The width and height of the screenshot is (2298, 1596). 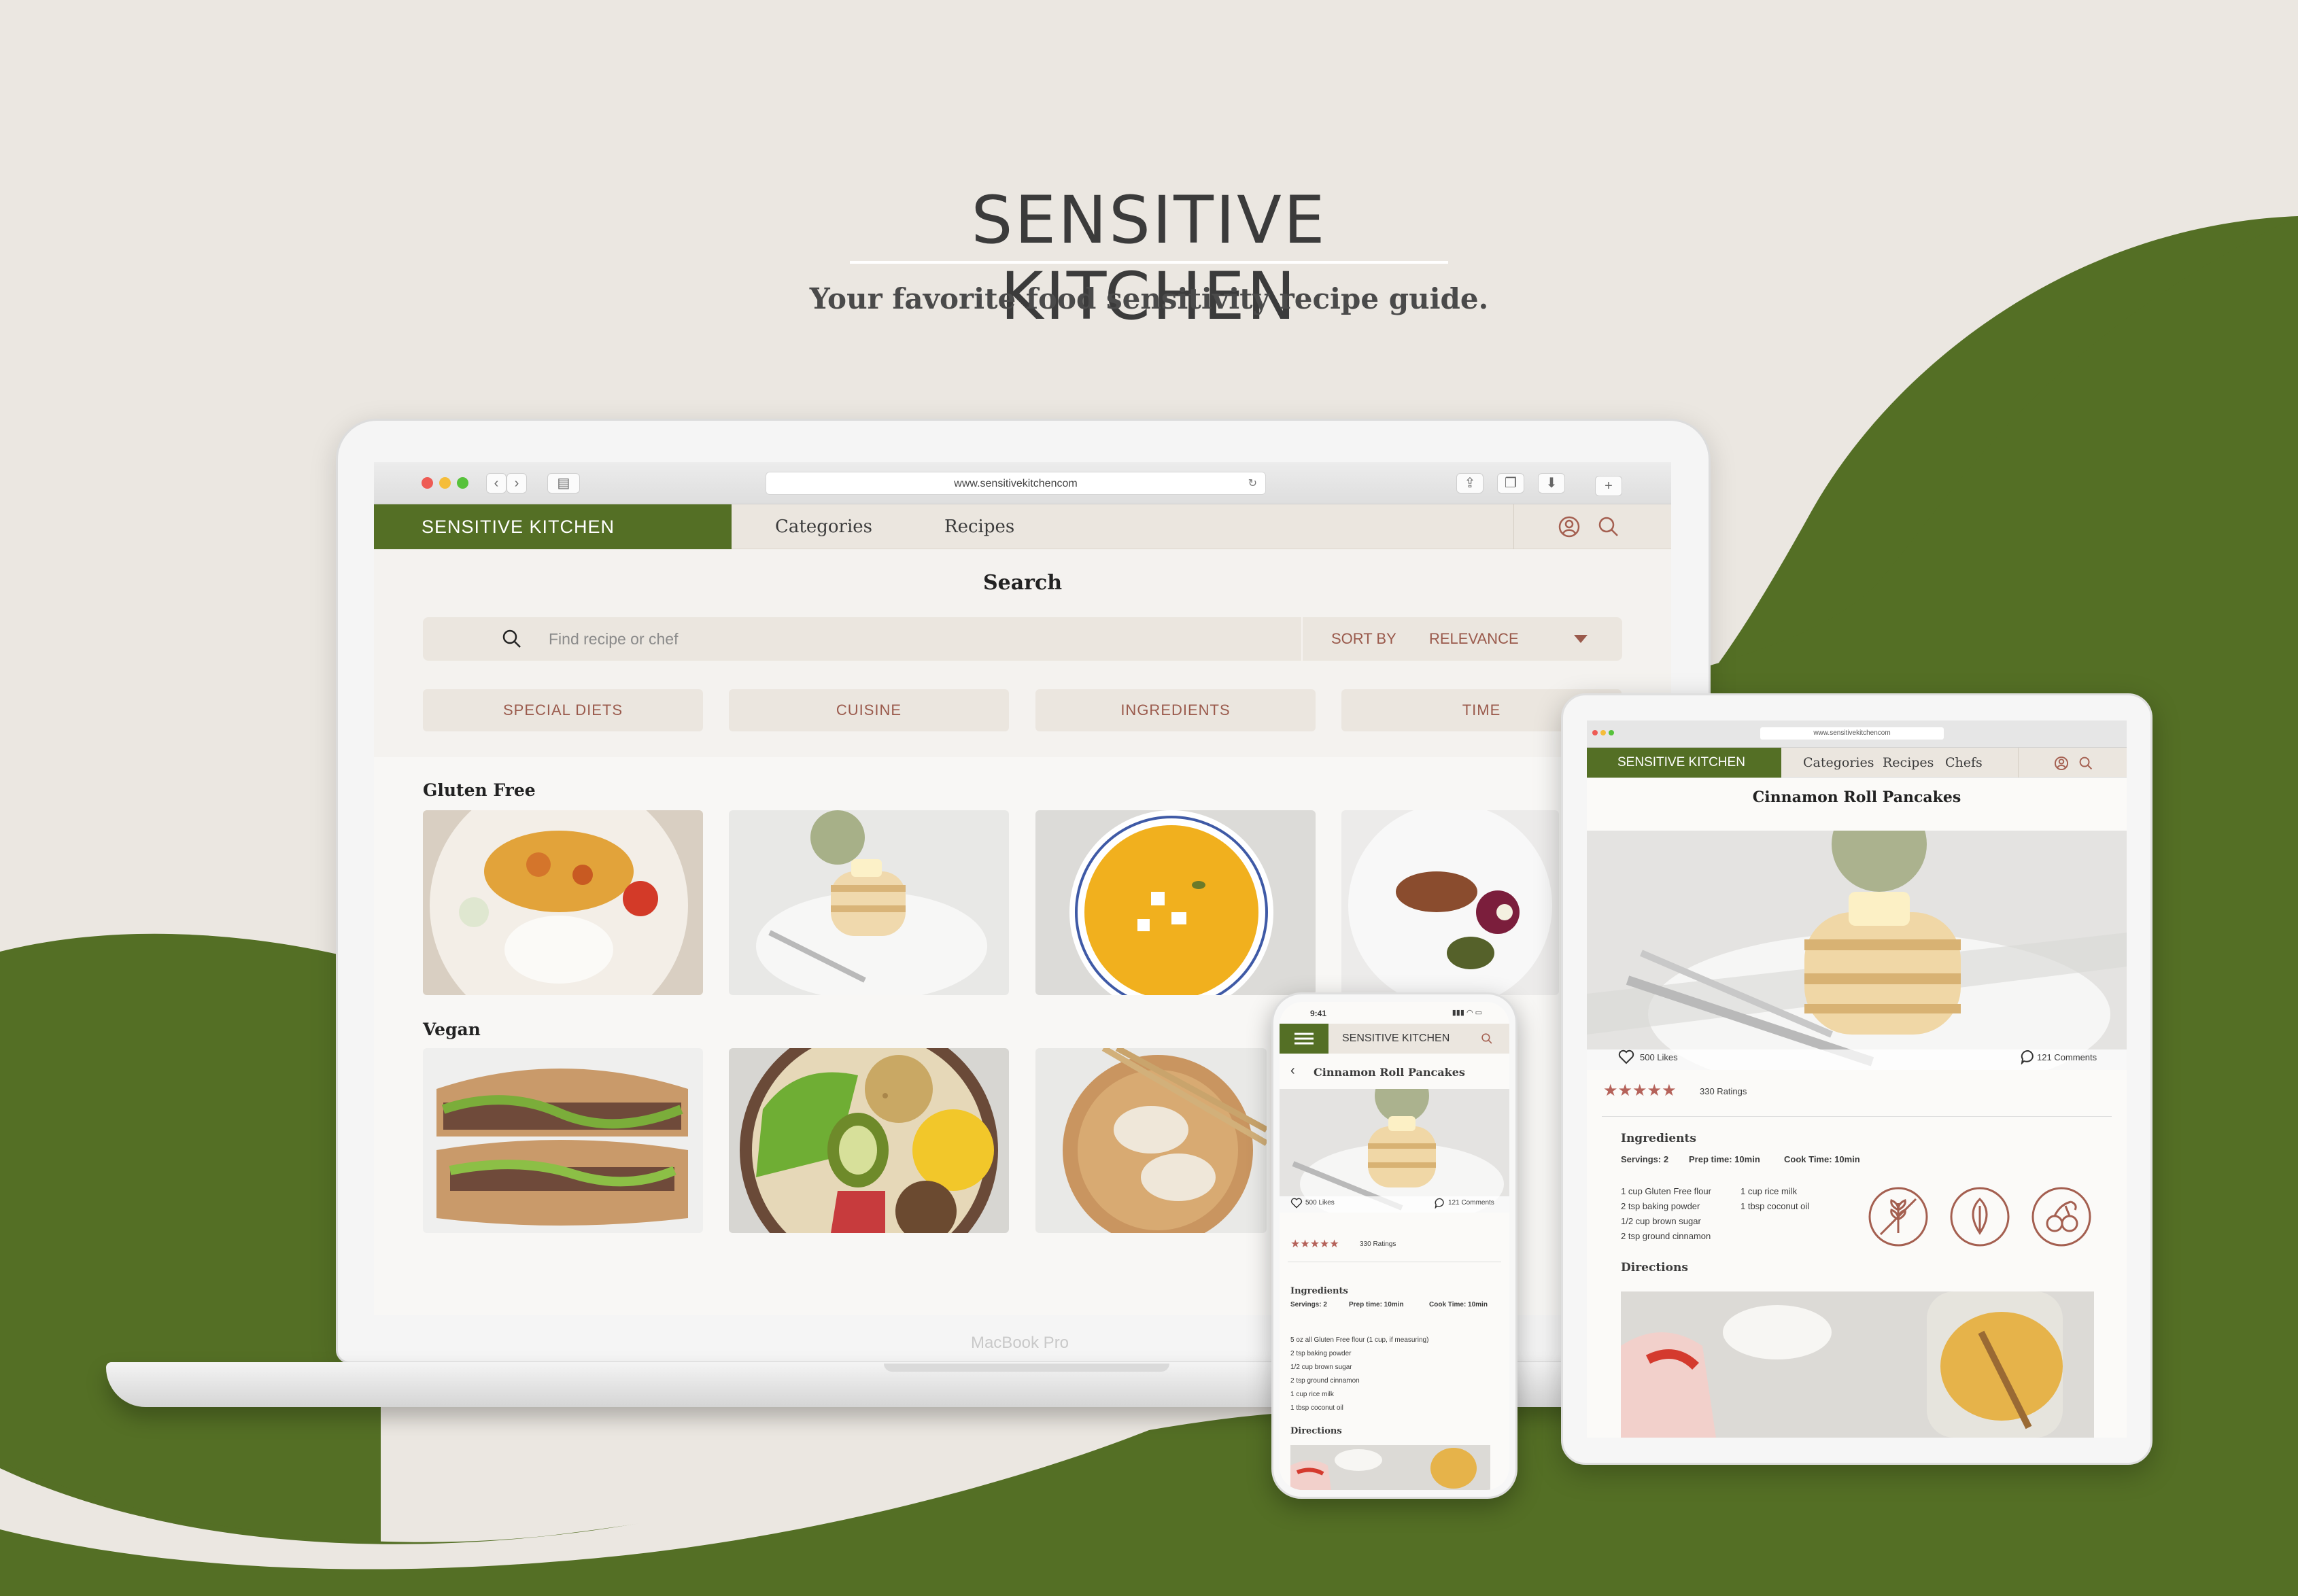 I want to click on recipe-hero-image: 500 Likes 121 Comments, so click(x=1395, y=1151).